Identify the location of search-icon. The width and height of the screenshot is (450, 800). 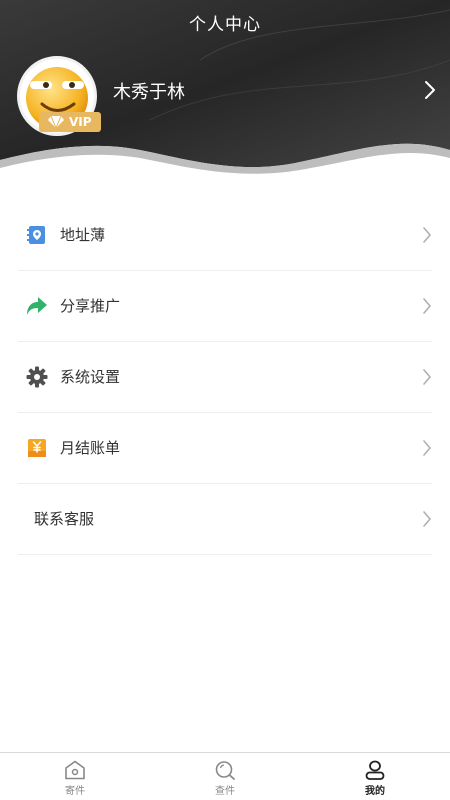
(225, 770).